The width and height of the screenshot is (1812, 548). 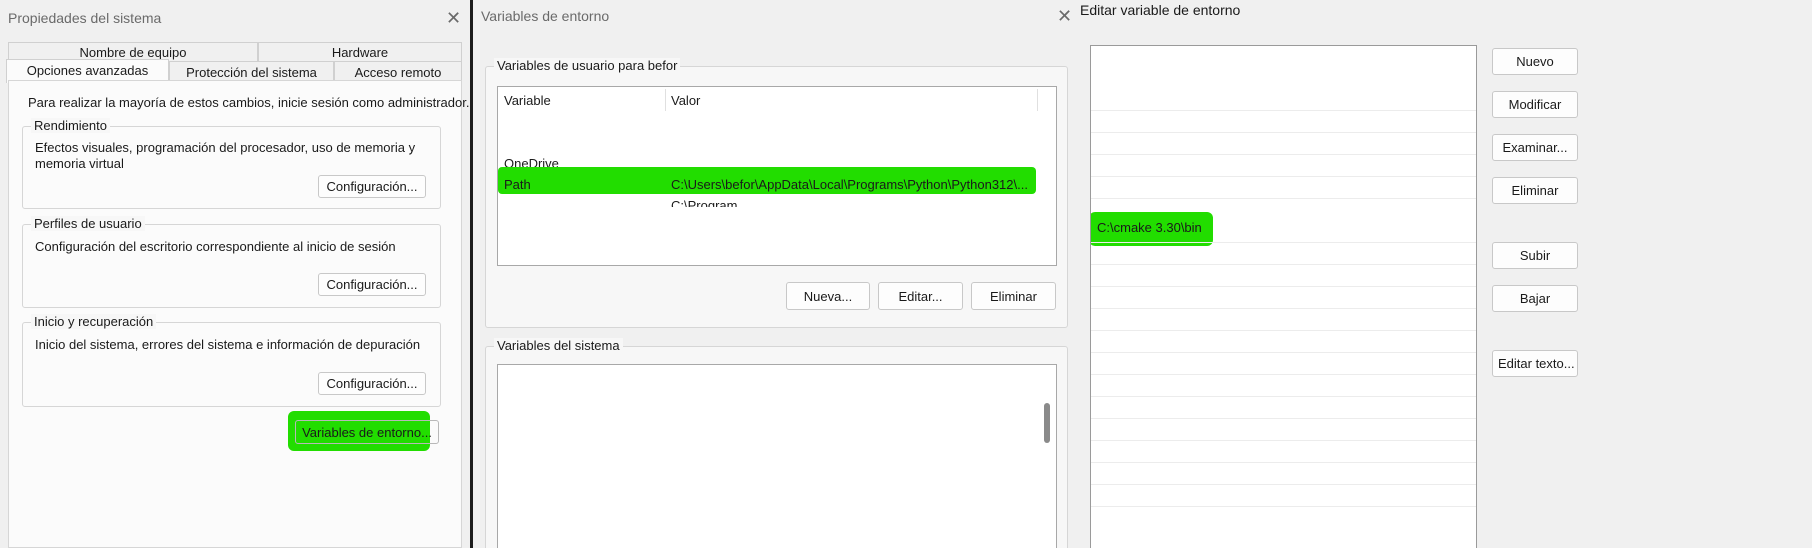 I want to click on scrollbar-thumb, so click(x=1047, y=423).